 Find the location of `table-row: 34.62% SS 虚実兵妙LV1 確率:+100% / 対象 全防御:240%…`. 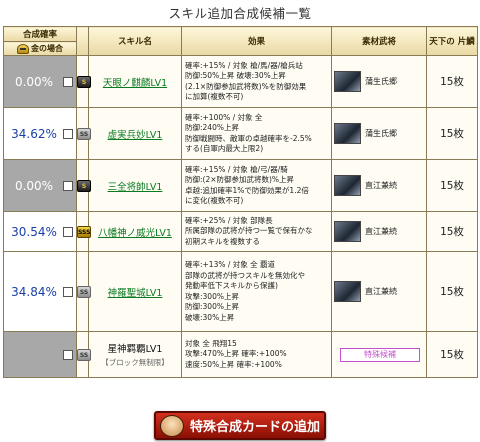

table-row: 34.62% SS 虚実兵妙LV1 確率:+100% / 対象 全防御:240%… is located at coordinates (240, 133).